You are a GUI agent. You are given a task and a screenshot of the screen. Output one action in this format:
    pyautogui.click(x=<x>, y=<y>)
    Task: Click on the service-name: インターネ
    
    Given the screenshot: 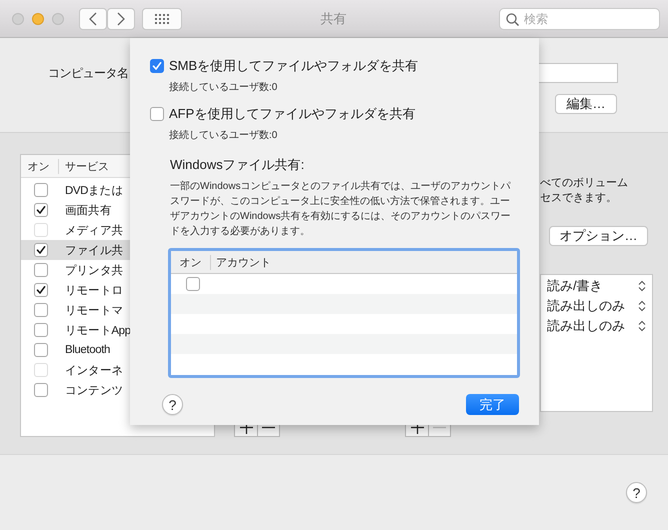 What is the action you would take?
    pyautogui.click(x=94, y=371)
    